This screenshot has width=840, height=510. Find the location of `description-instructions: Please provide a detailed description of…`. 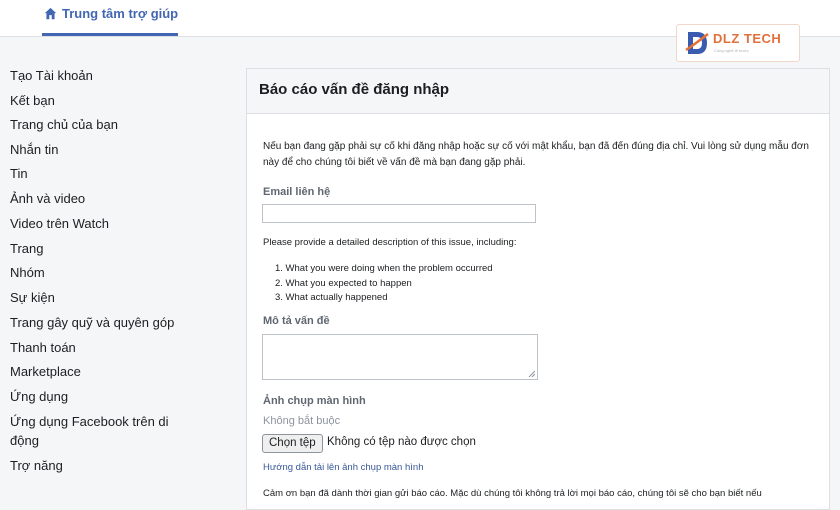

description-instructions: Please provide a detailed description of… is located at coordinates (390, 242).